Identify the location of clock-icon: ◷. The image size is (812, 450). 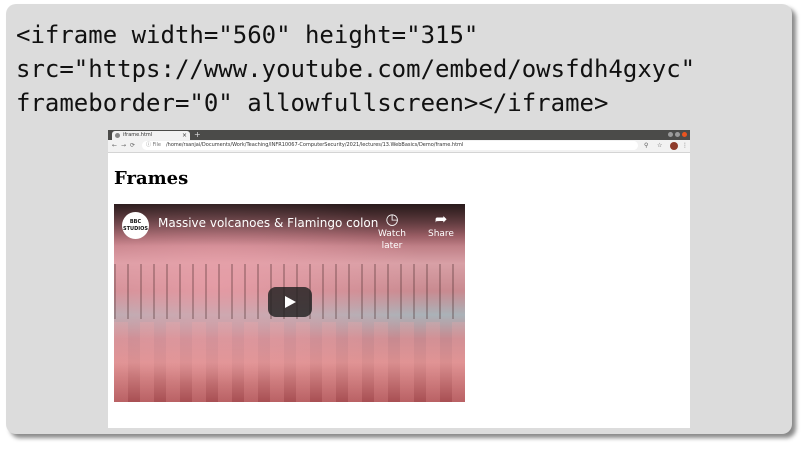
(392, 219).